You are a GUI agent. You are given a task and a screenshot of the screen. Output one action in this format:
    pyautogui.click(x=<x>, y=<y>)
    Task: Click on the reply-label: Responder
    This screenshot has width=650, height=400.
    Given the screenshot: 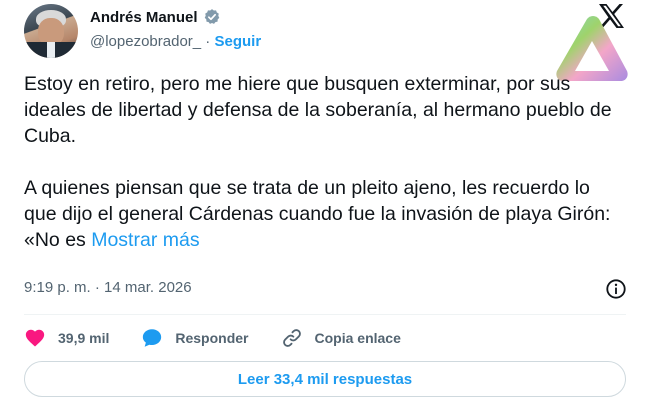 What is the action you would take?
    pyautogui.click(x=212, y=338)
    